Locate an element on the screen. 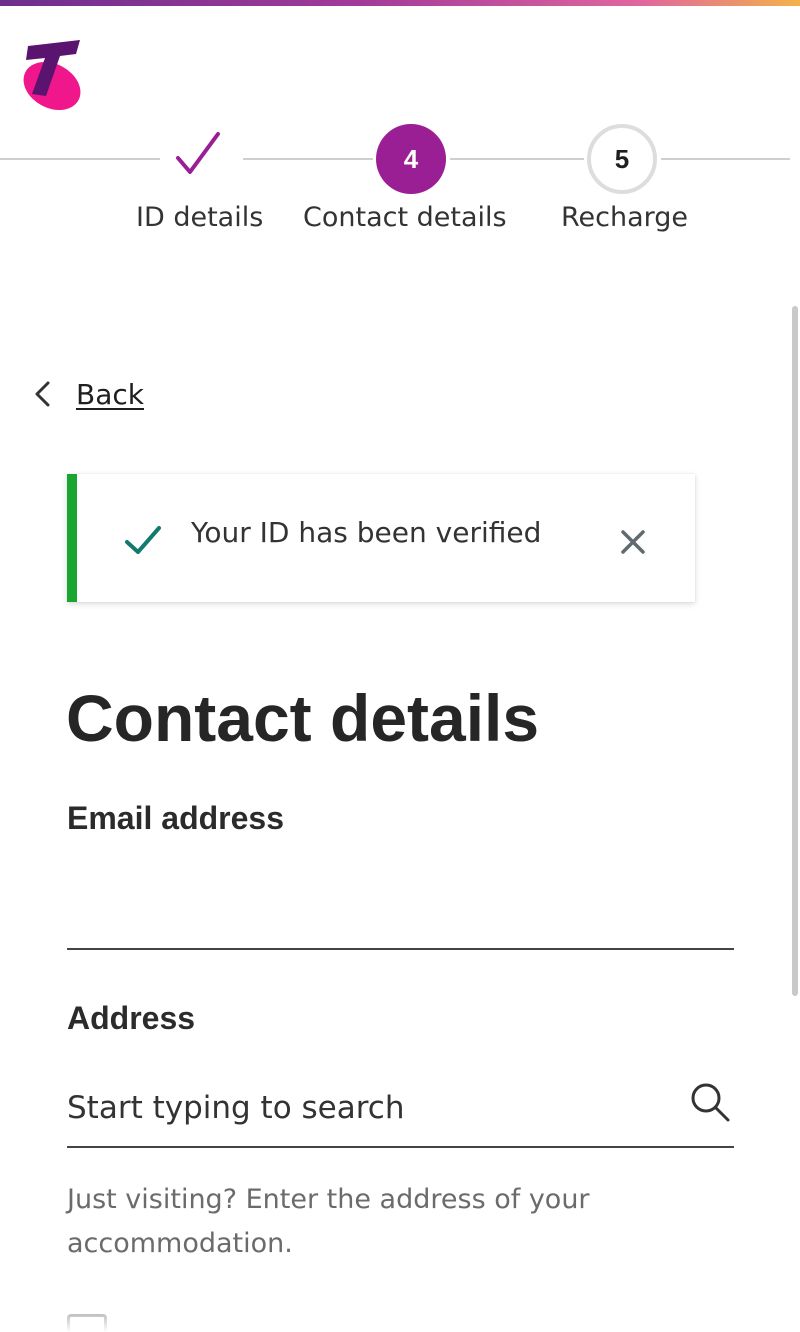 The image size is (800, 1332). step-completed-check-icon is located at coordinates (198, 155).